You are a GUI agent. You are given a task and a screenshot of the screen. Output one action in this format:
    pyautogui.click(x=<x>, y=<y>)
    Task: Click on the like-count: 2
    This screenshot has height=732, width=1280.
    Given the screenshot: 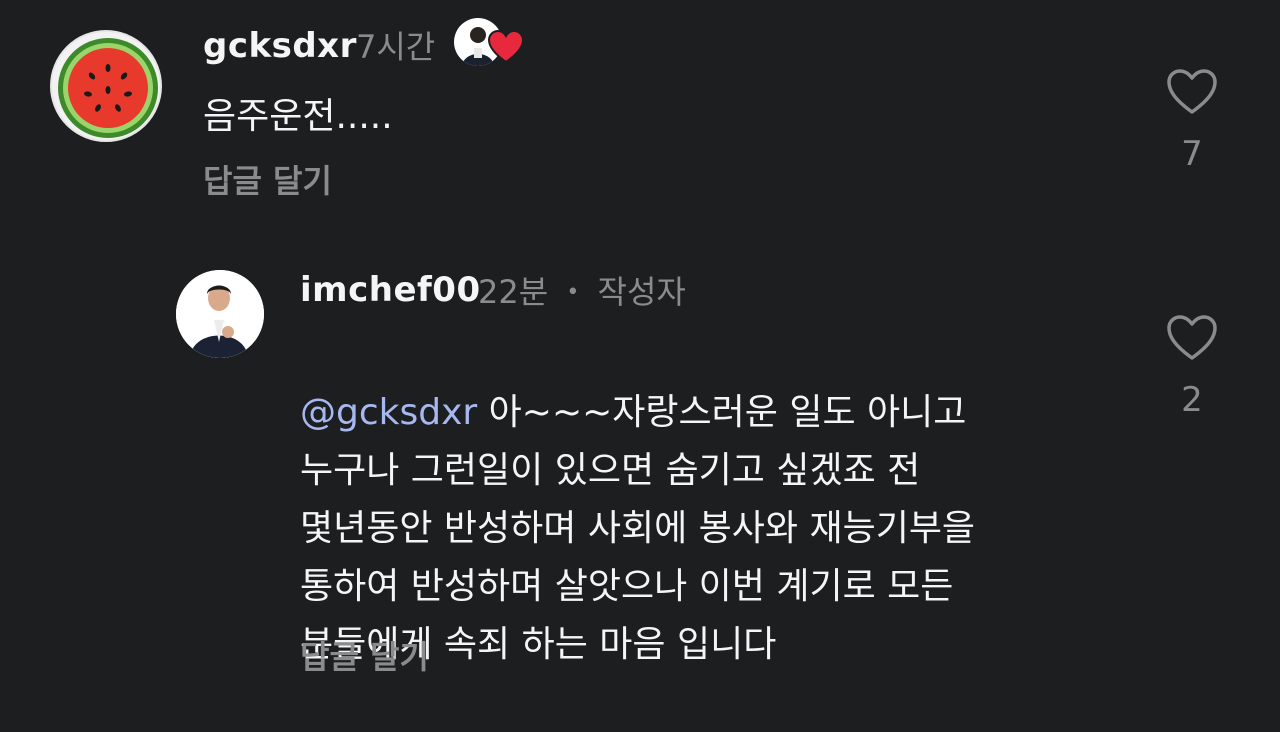 What is the action you would take?
    pyautogui.click(x=1192, y=400)
    